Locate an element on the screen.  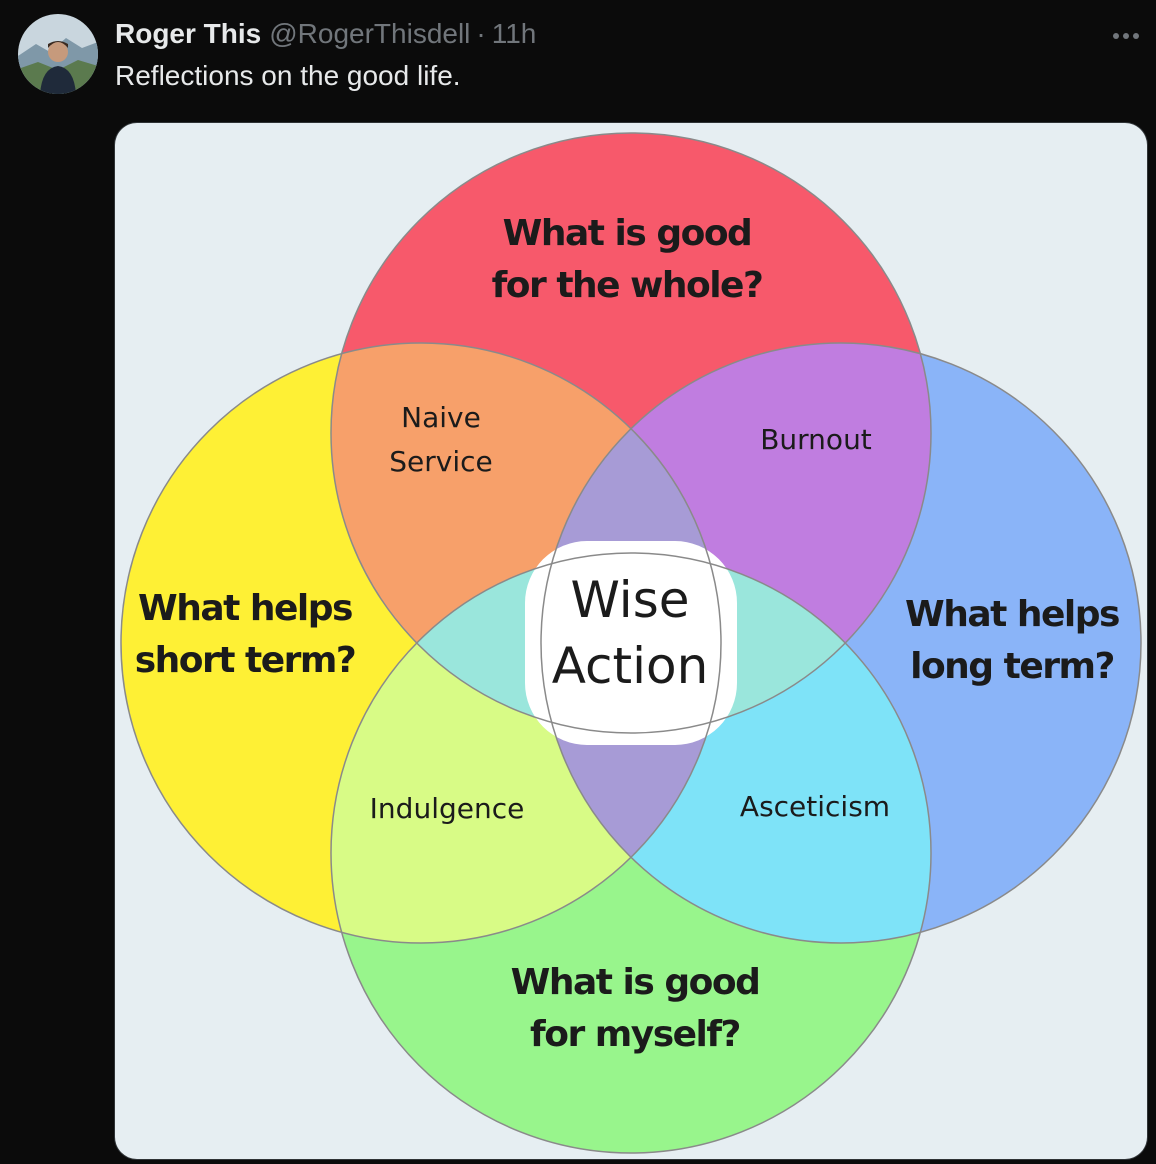
label-long-term: What helps long term? is located at coordinates (1012, 640).